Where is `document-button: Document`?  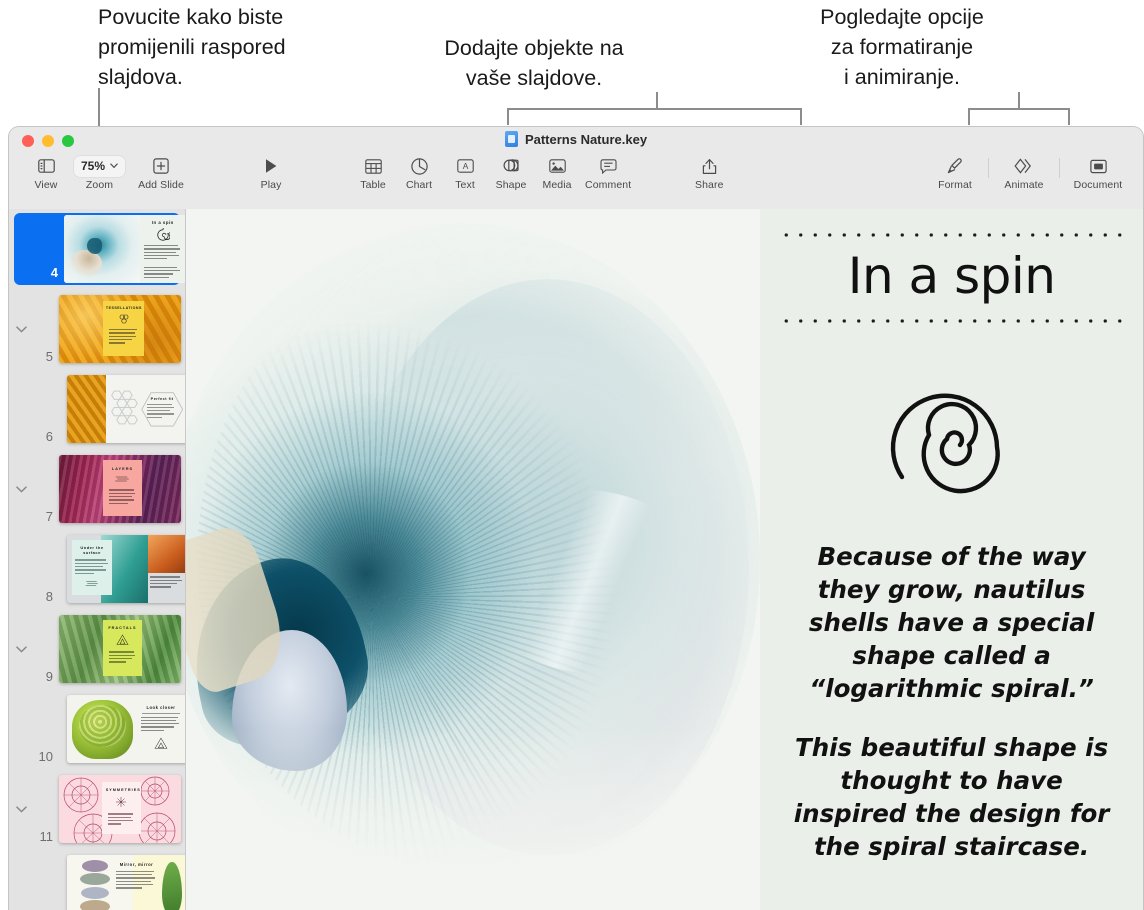
document-button: Document is located at coordinates (1098, 173).